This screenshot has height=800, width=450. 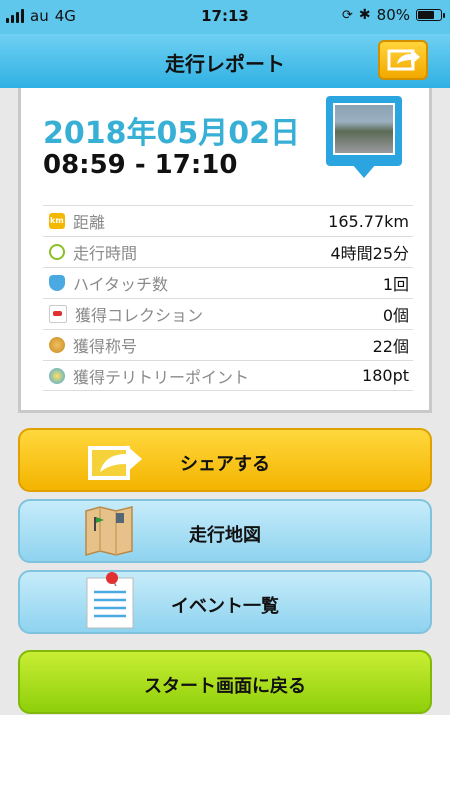 What do you see at coordinates (228, 251) in the screenshot?
I see `stat-row-drive-time: 走行時間 4時間25分` at bounding box center [228, 251].